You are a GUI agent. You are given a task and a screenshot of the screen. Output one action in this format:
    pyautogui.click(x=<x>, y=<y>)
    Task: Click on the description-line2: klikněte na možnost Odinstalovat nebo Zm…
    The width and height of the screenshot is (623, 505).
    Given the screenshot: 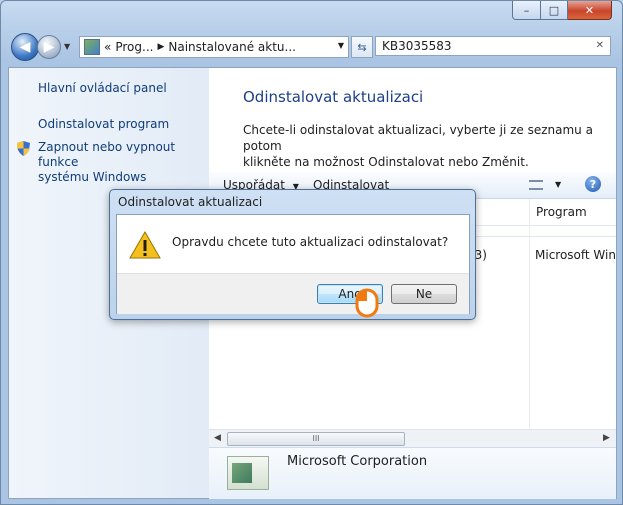 What is the action you would take?
    pyautogui.click(x=386, y=162)
    